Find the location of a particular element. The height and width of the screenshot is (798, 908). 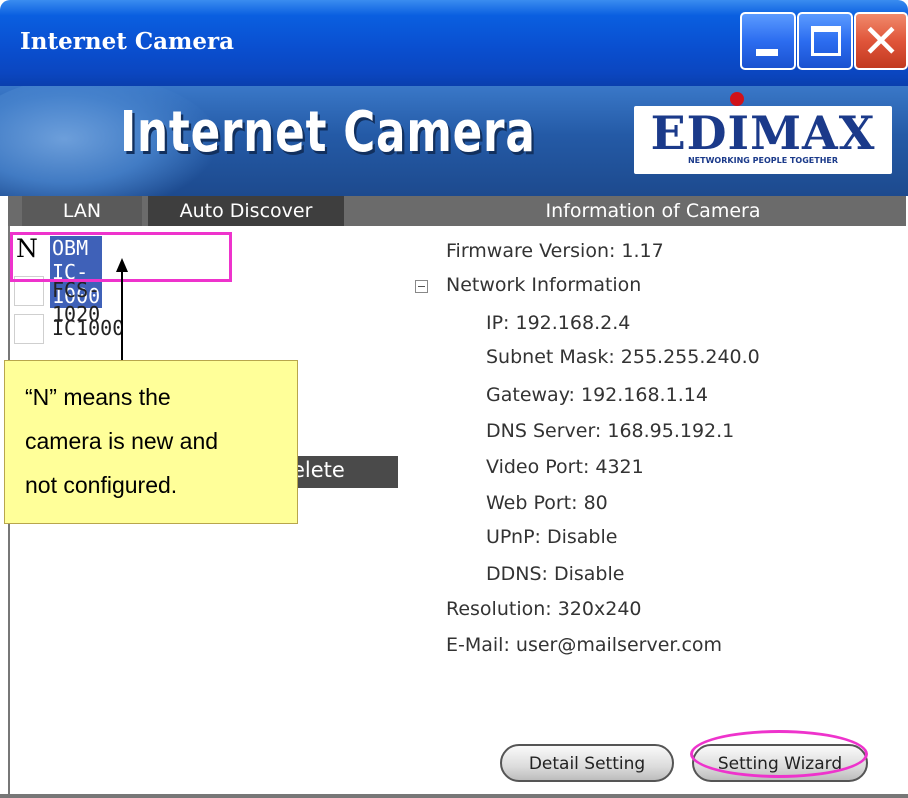

title-bar: Internet Camera ✕ is located at coordinates (454, 43).